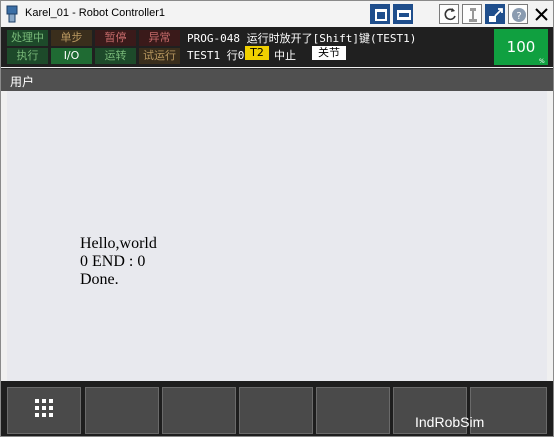 Image resolution: width=554 pixels, height=437 pixels. Describe the element at coordinates (99, 279) in the screenshot. I see `output-line: Done.` at that location.